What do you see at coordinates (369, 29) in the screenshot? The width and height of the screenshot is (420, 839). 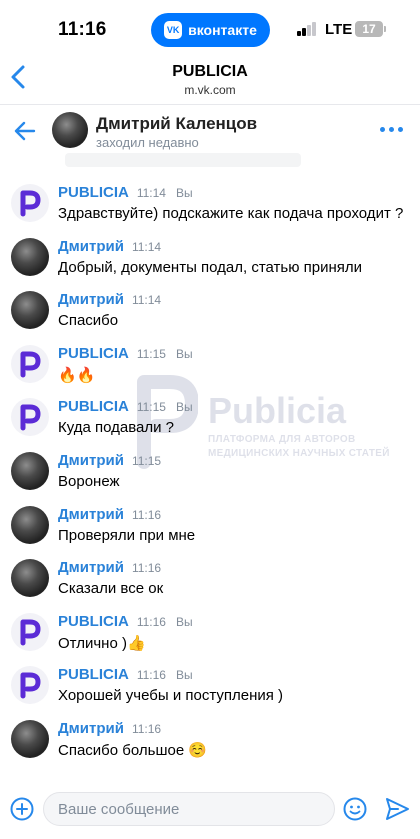 I see `battery-icon: 17` at bounding box center [369, 29].